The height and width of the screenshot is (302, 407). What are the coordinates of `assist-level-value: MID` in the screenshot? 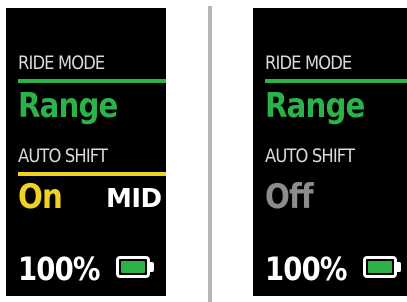 It's located at (134, 199).